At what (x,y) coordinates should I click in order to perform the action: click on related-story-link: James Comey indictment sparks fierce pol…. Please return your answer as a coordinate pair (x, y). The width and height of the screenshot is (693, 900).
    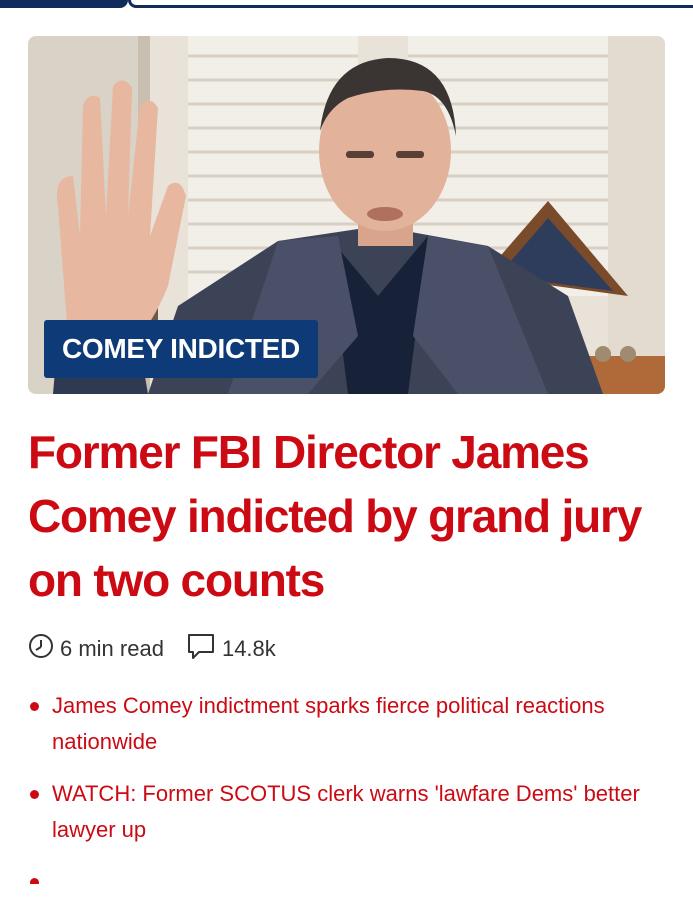
    Looking at the image, I should click on (328, 723).